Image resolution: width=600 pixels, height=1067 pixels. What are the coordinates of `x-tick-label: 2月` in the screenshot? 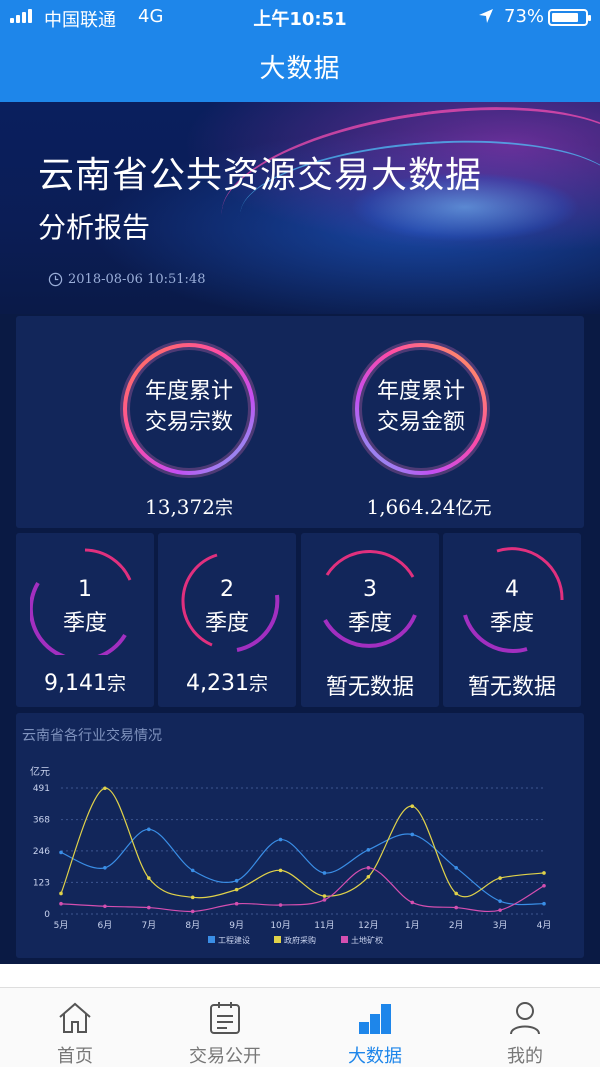 It's located at (456, 925).